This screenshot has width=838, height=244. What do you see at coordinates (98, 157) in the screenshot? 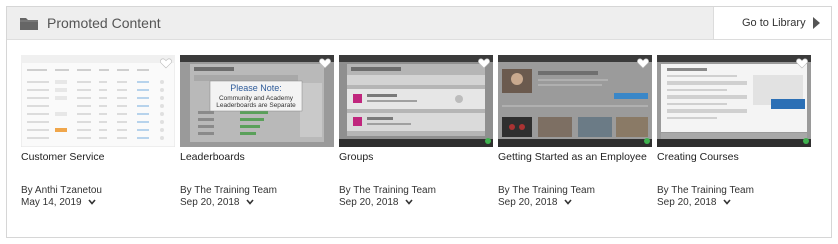
I see `card-title: Customer Service` at bounding box center [98, 157].